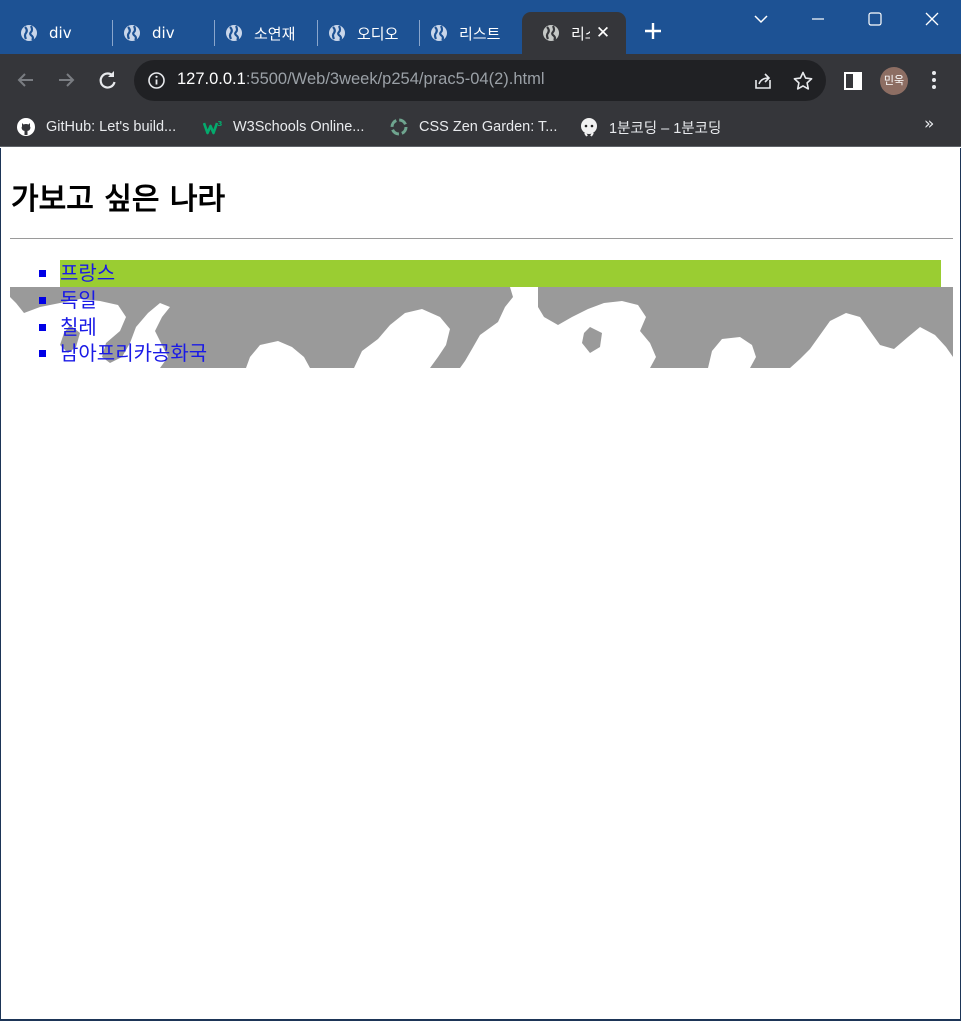  What do you see at coordinates (853, 81) in the screenshot?
I see `side-panel-icon` at bounding box center [853, 81].